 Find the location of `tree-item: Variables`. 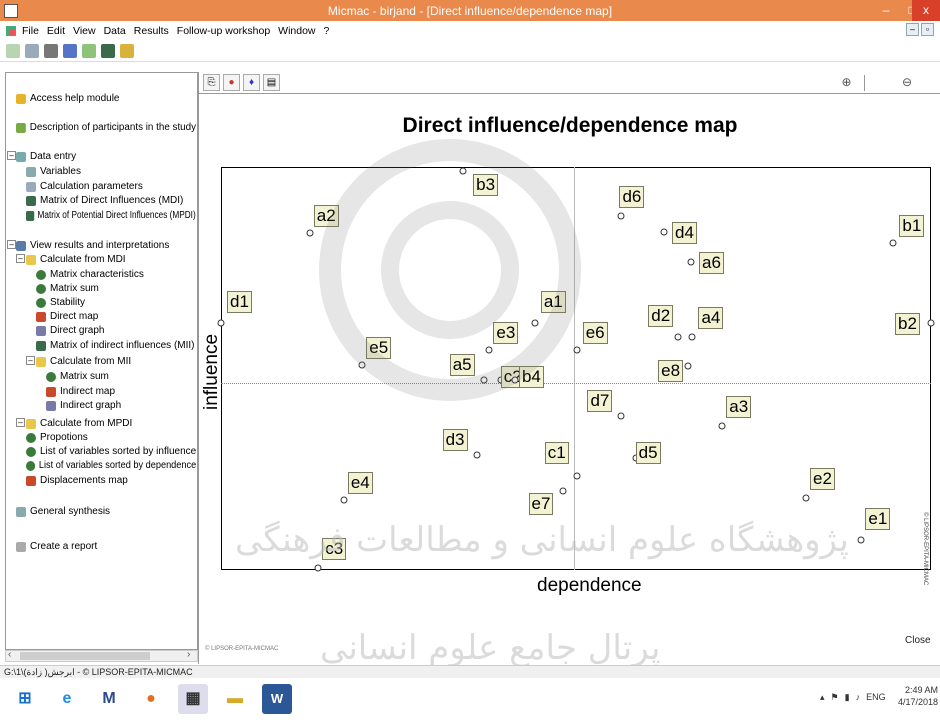

tree-item: Variables is located at coordinates (53, 171).